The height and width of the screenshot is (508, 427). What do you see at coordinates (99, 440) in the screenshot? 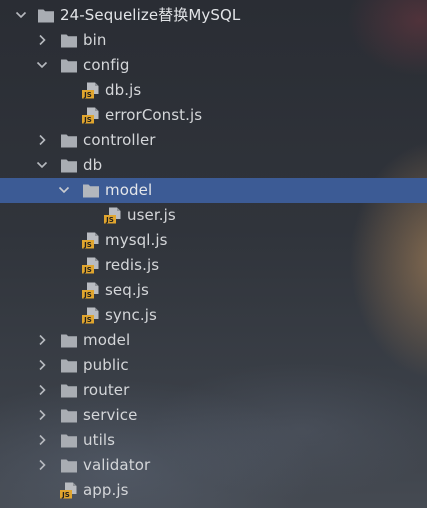
I see `tree-item-label: utils` at bounding box center [99, 440].